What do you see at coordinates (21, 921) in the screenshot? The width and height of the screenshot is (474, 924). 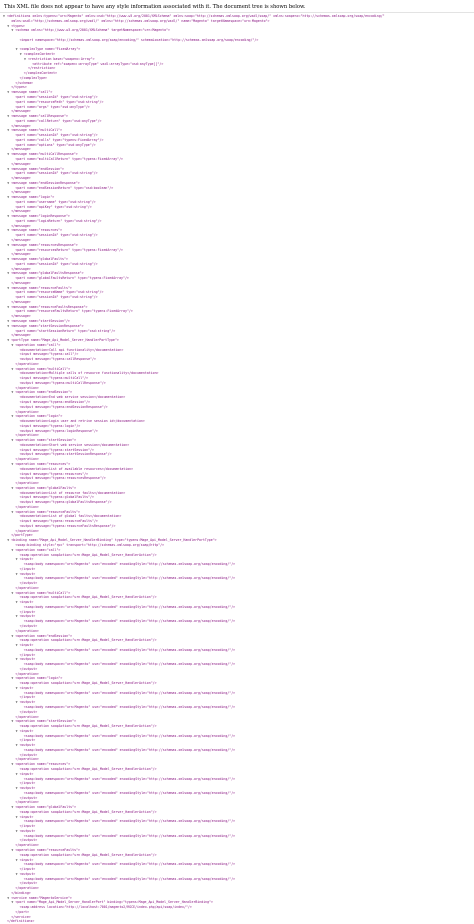 I see `xml-line-text: </definitions>` at bounding box center [21, 921].